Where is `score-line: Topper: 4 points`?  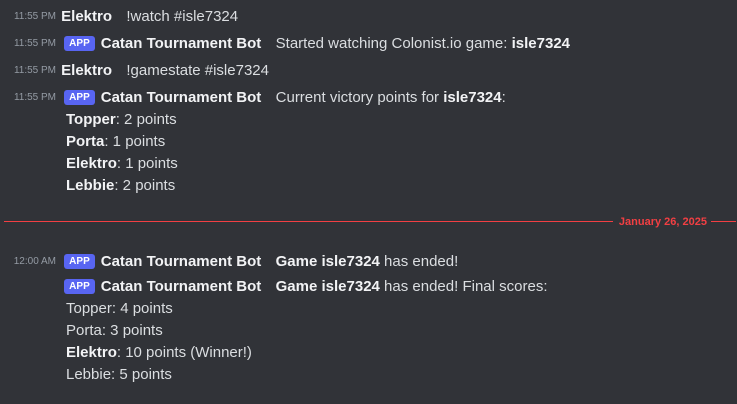 score-line: Topper: 4 points is located at coordinates (119, 309).